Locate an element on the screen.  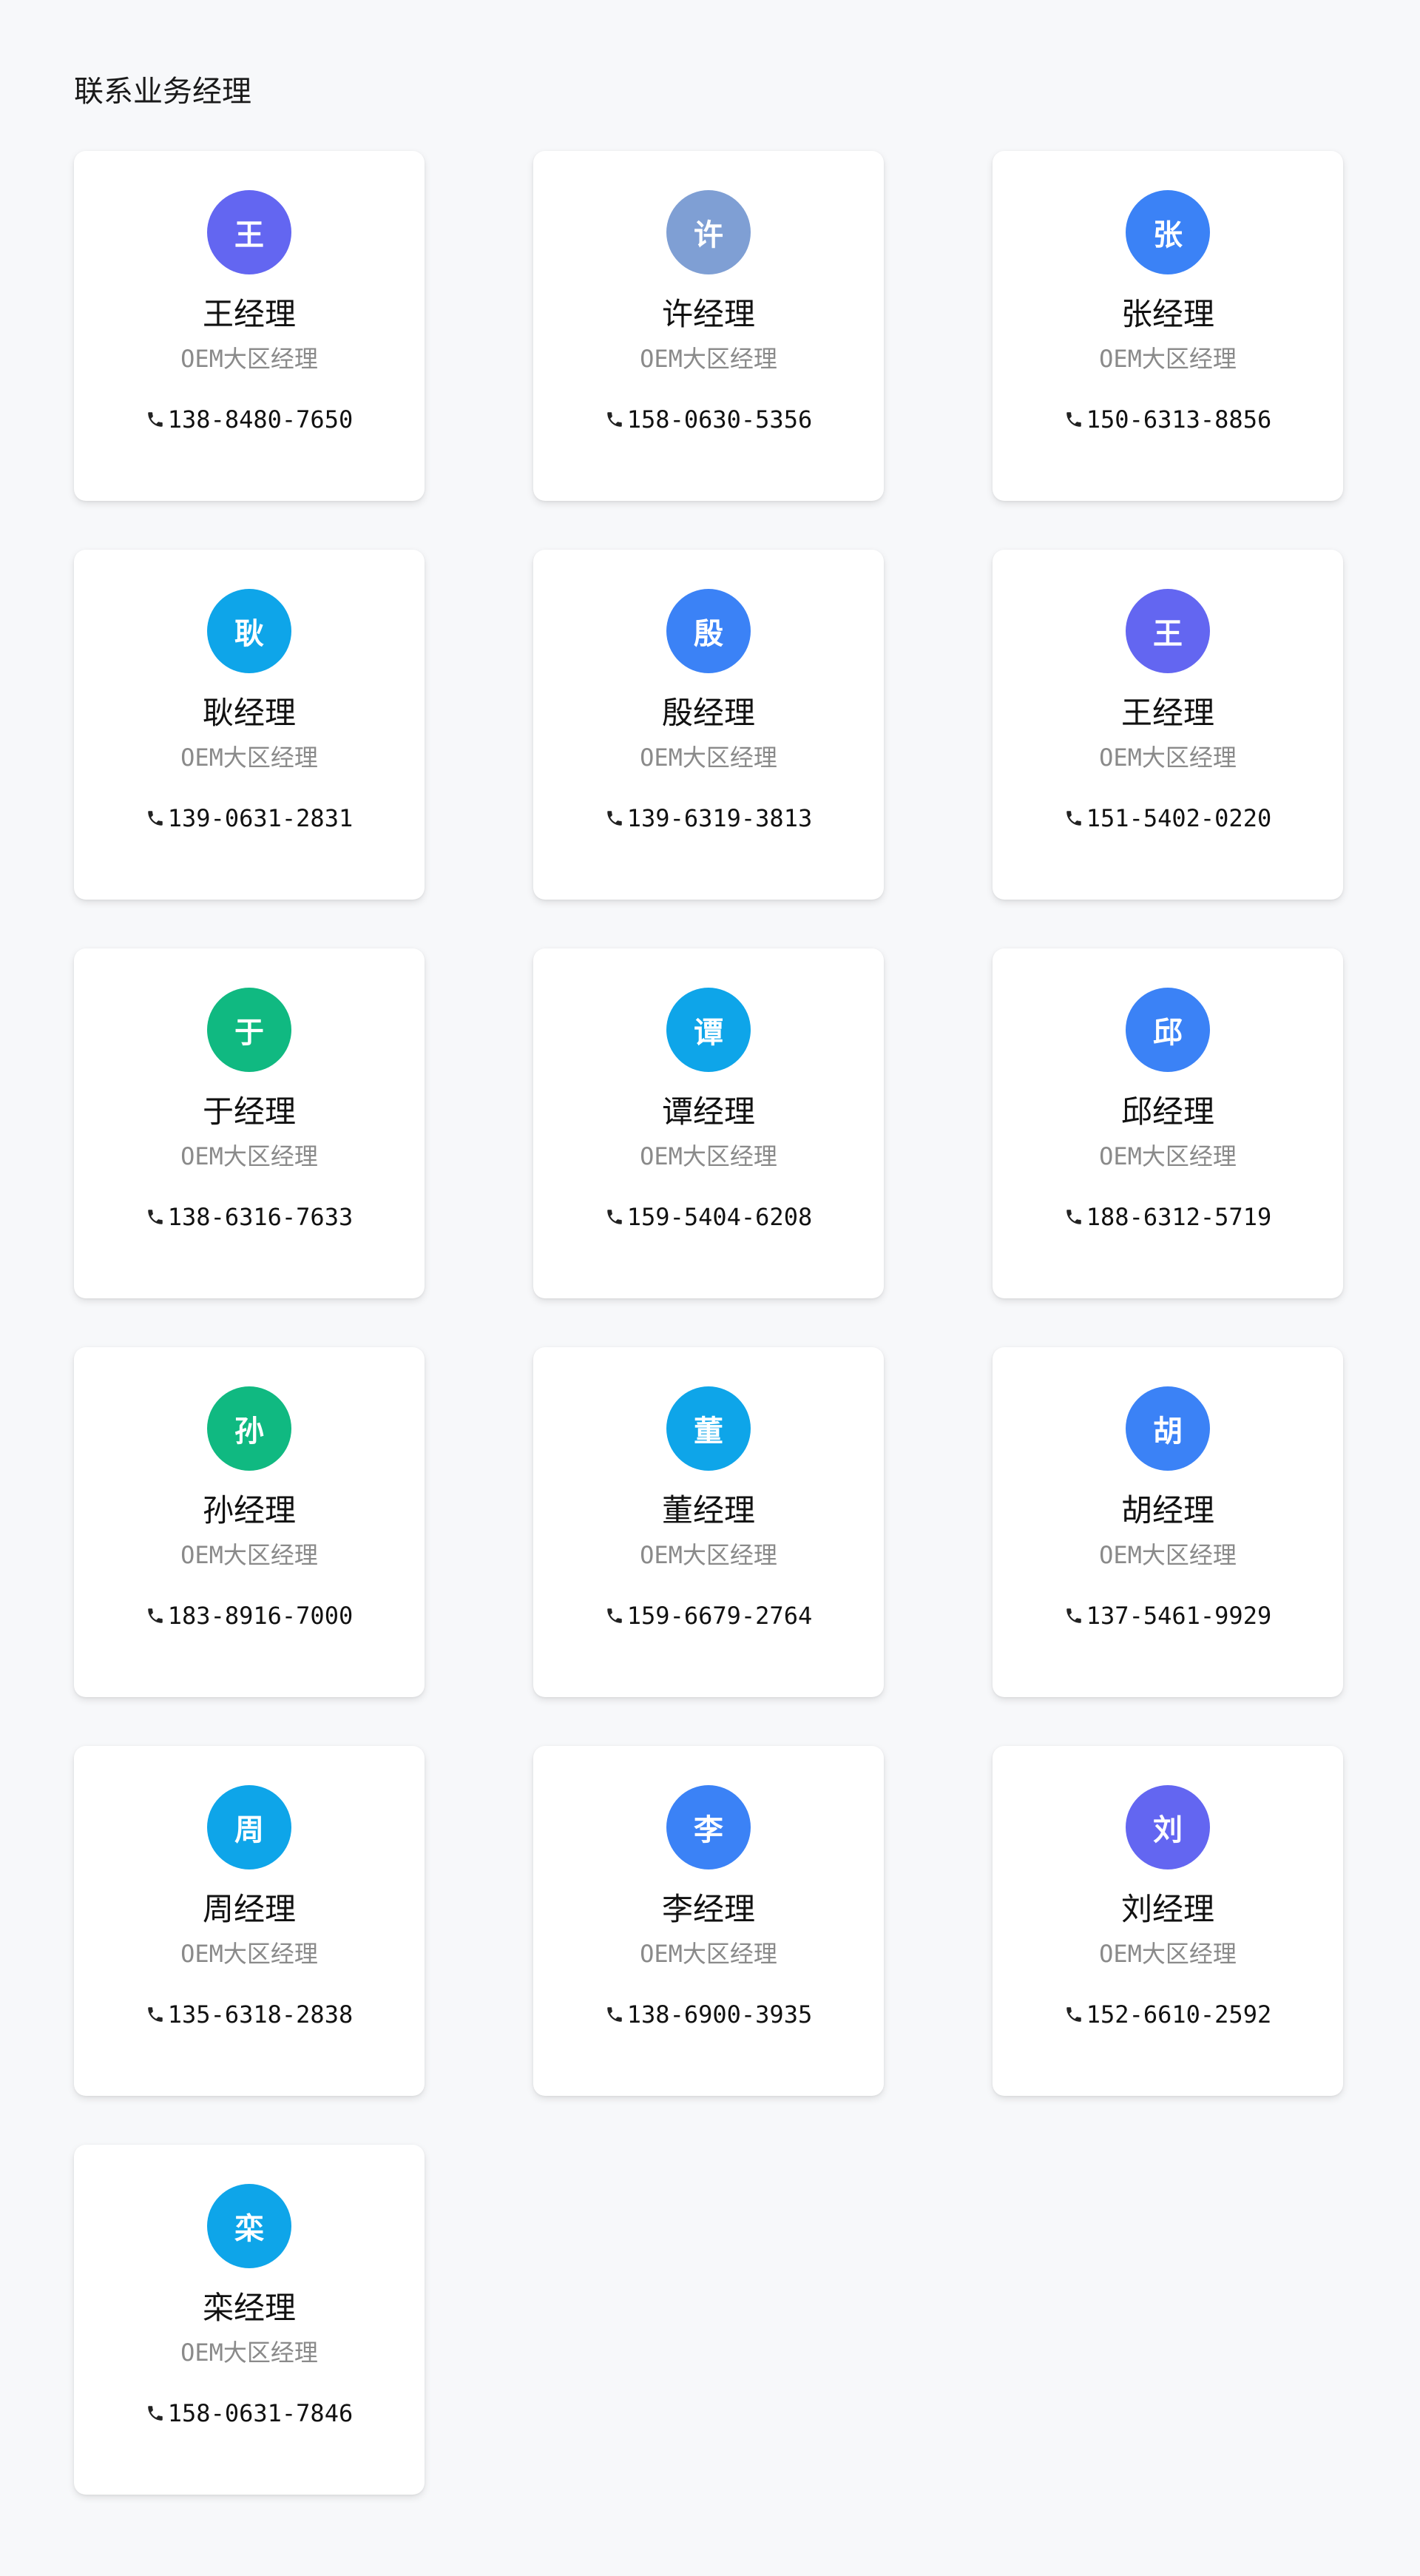
phone-number: 138-6316-7633 is located at coordinates (249, 1217).